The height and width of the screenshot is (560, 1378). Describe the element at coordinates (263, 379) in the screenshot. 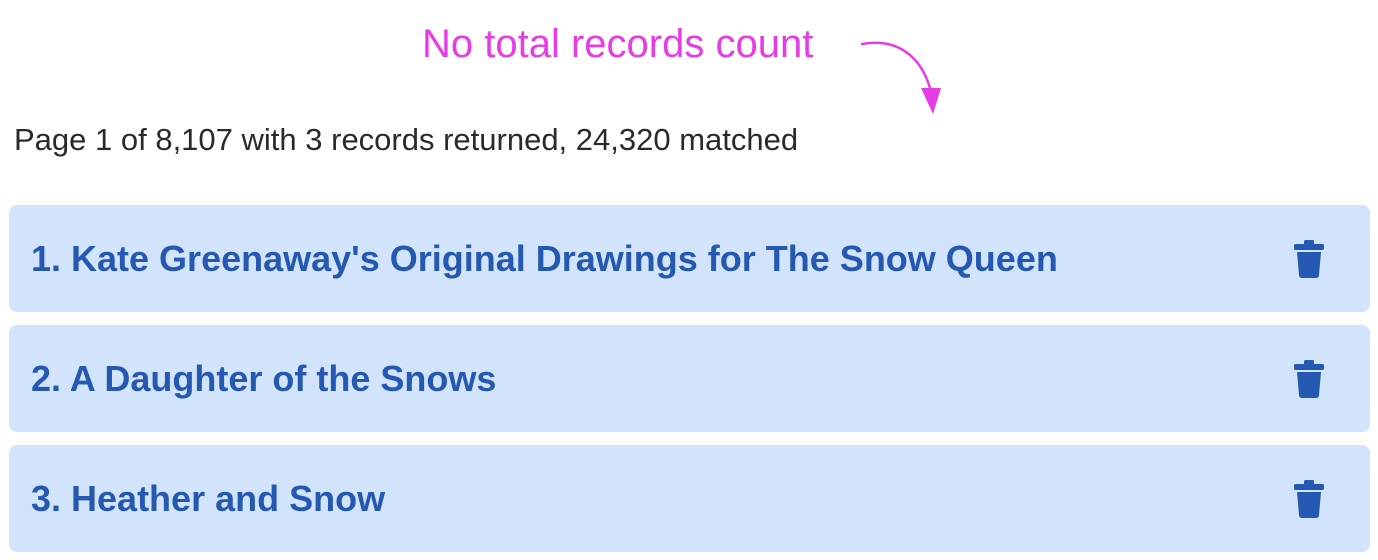

I see `result-title: 2. A Daughter of the Snows` at that location.